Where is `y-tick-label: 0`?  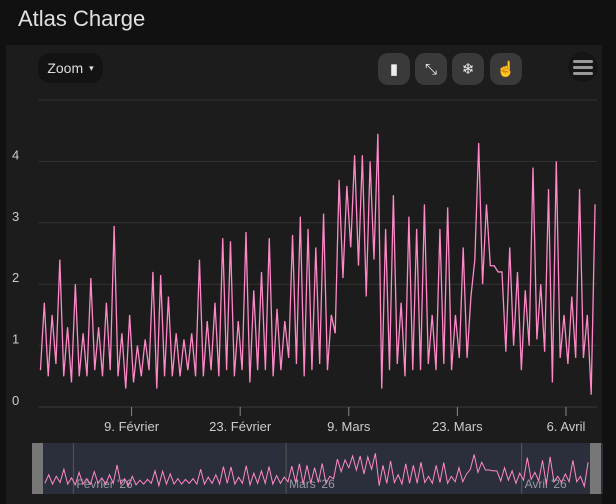 y-tick-label: 0 is located at coordinates (15, 400).